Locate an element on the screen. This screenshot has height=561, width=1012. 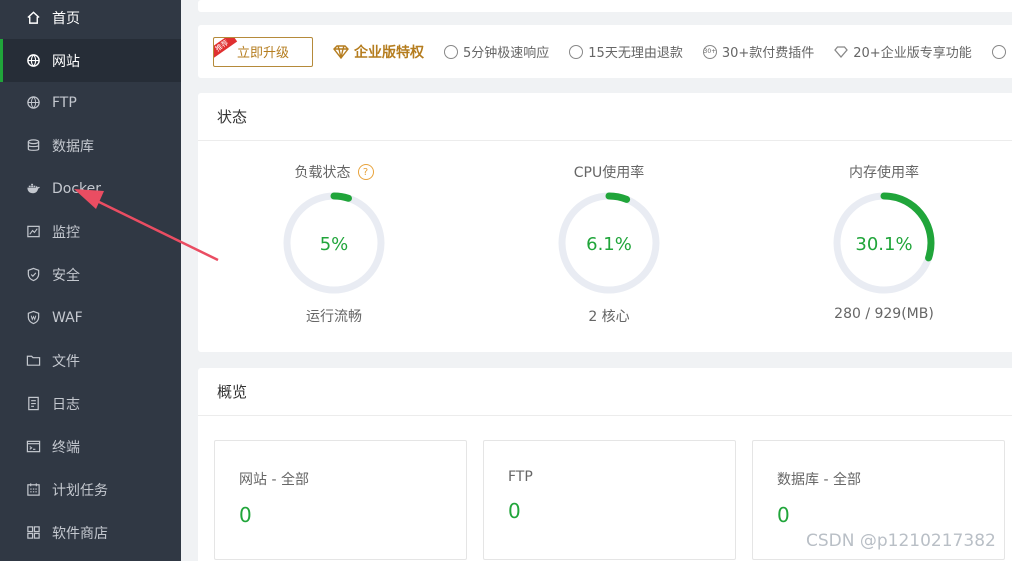
card-title: 网站 - 全部 is located at coordinates (274, 480).